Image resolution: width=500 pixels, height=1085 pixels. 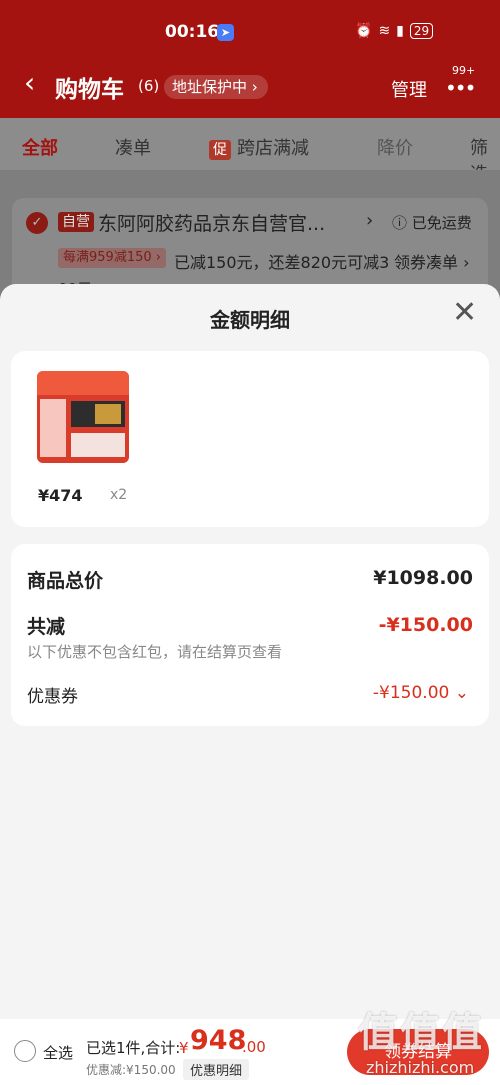 What do you see at coordinates (46, 627) in the screenshot?
I see `reduce-label: 共减` at bounding box center [46, 627].